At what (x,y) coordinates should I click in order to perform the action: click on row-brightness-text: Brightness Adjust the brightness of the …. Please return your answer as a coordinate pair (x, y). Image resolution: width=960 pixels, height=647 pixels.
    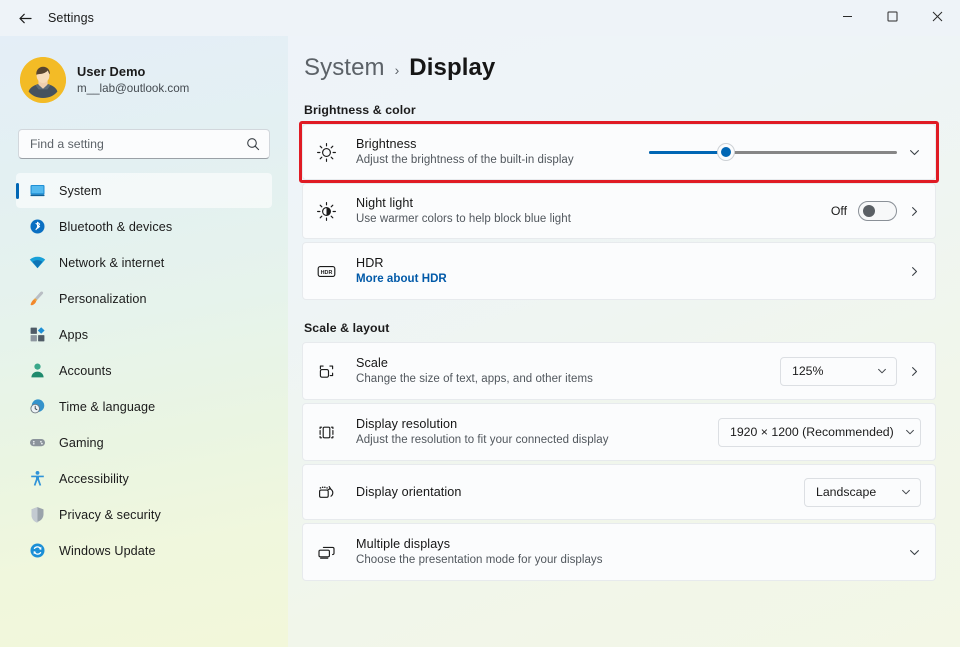
    Looking at the image, I should click on (502, 152).